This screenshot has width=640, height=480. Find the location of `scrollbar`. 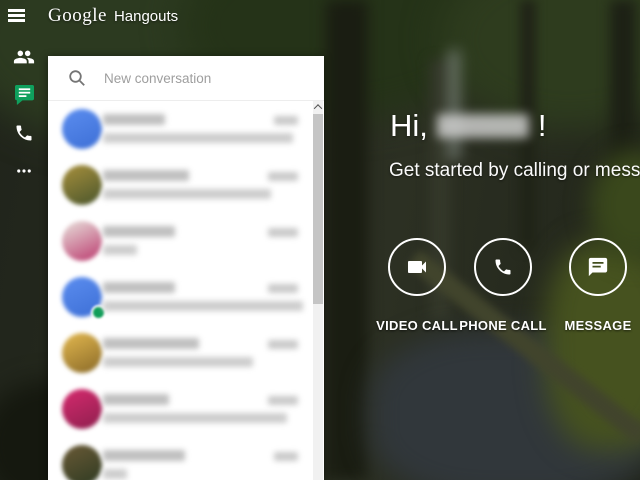

scrollbar is located at coordinates (318, 290).